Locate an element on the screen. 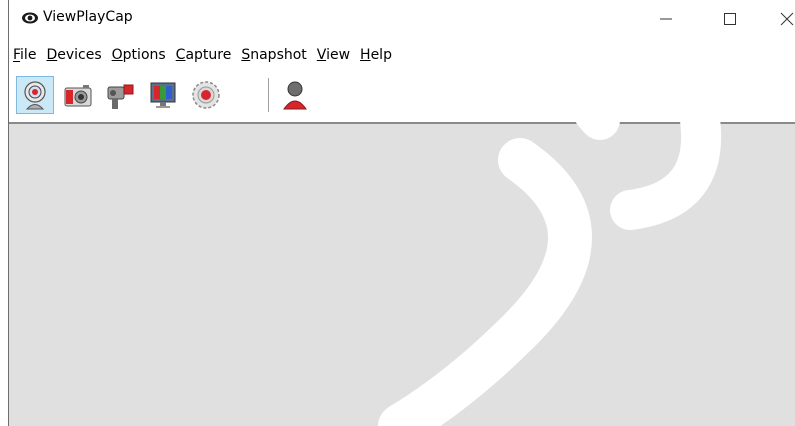 The image size is (795, 426). menu-view: View is located at coordinates (334, 55).